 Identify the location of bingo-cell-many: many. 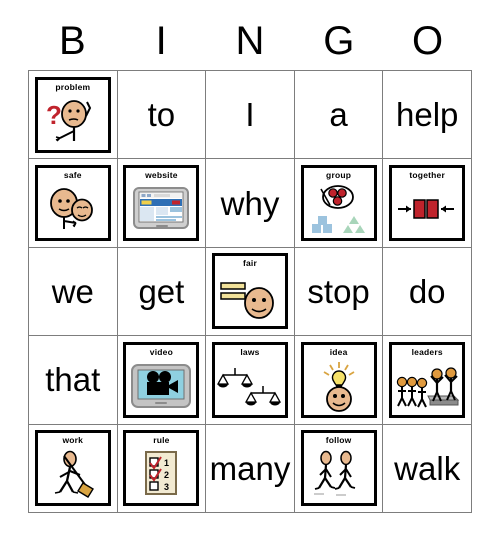
(250, 468).